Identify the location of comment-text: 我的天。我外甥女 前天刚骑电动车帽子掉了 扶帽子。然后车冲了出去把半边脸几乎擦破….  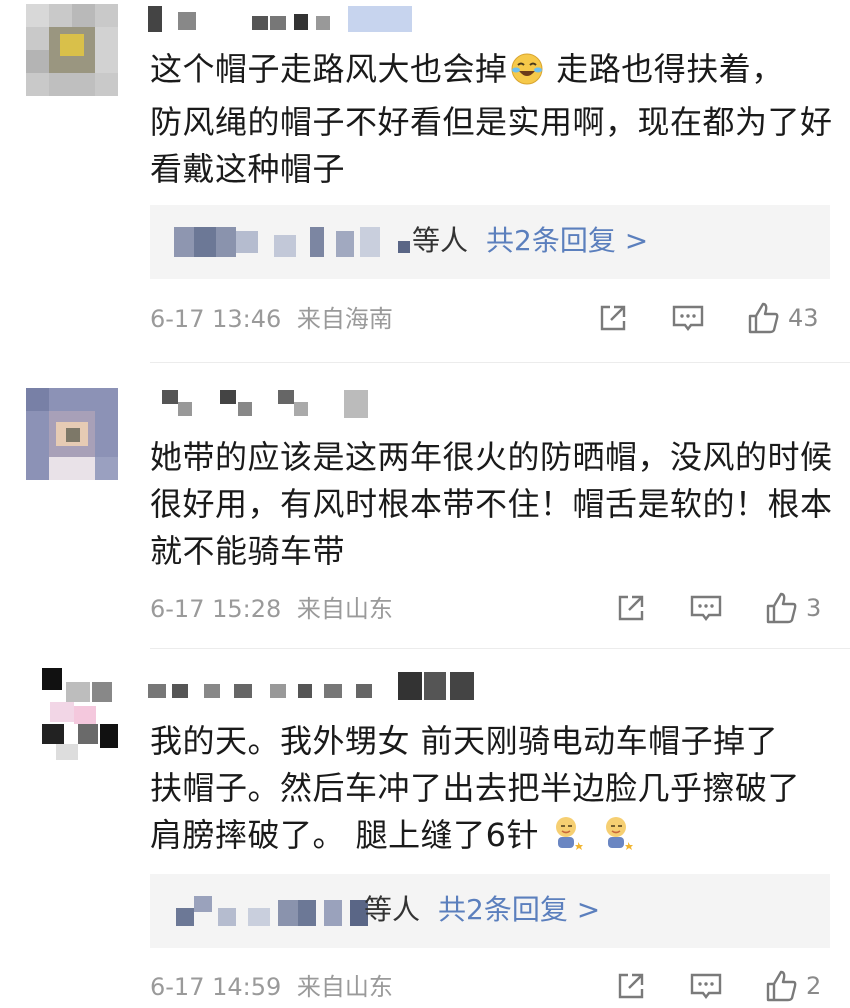
(495, 791).